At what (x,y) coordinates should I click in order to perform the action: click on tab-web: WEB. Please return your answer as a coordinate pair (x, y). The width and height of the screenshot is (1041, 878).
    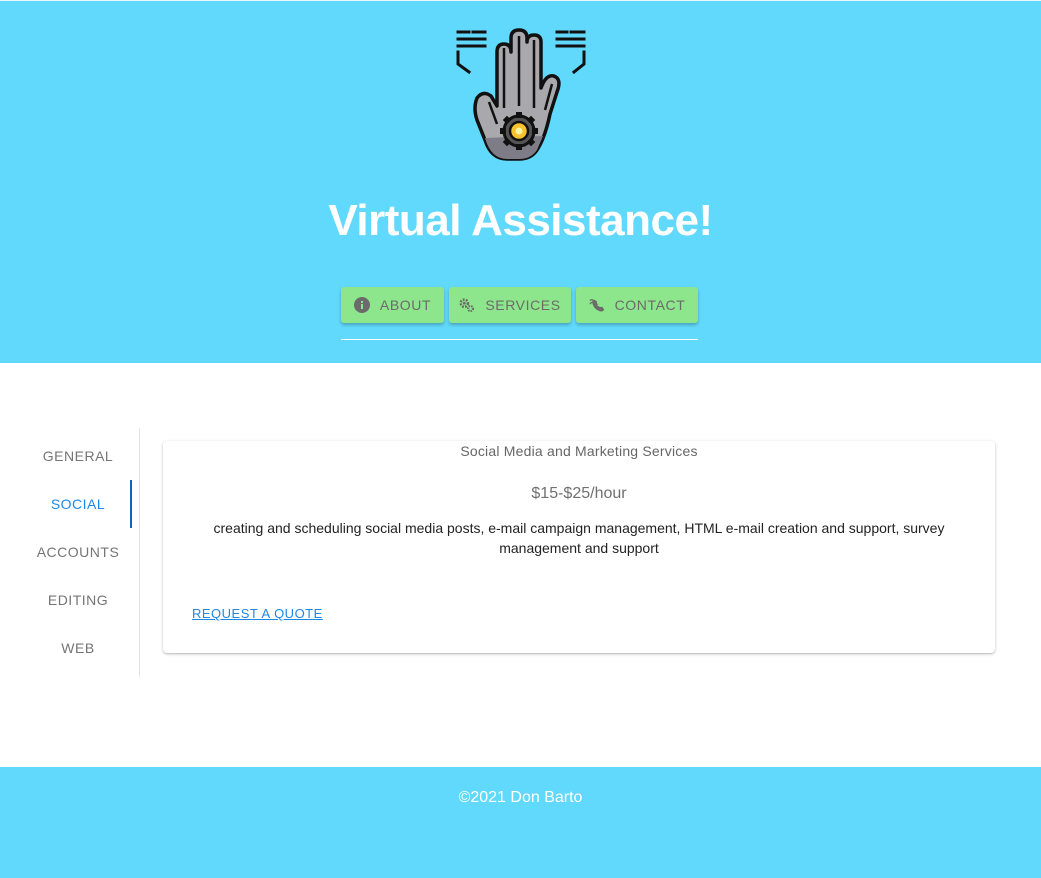
    Looking at the image, I should click on (78, 648).